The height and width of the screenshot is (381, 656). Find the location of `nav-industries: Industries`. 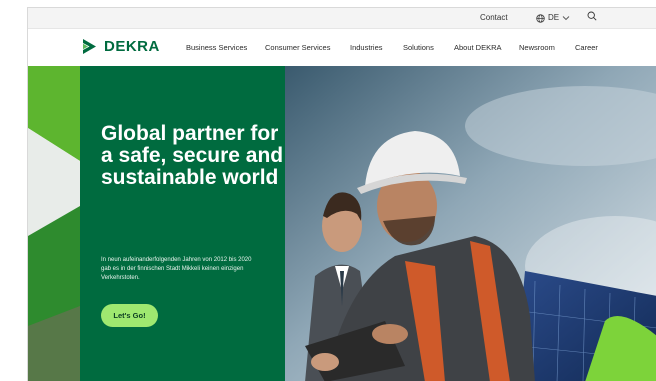

nav-industries: Industries is located at coordinates (366, 47).